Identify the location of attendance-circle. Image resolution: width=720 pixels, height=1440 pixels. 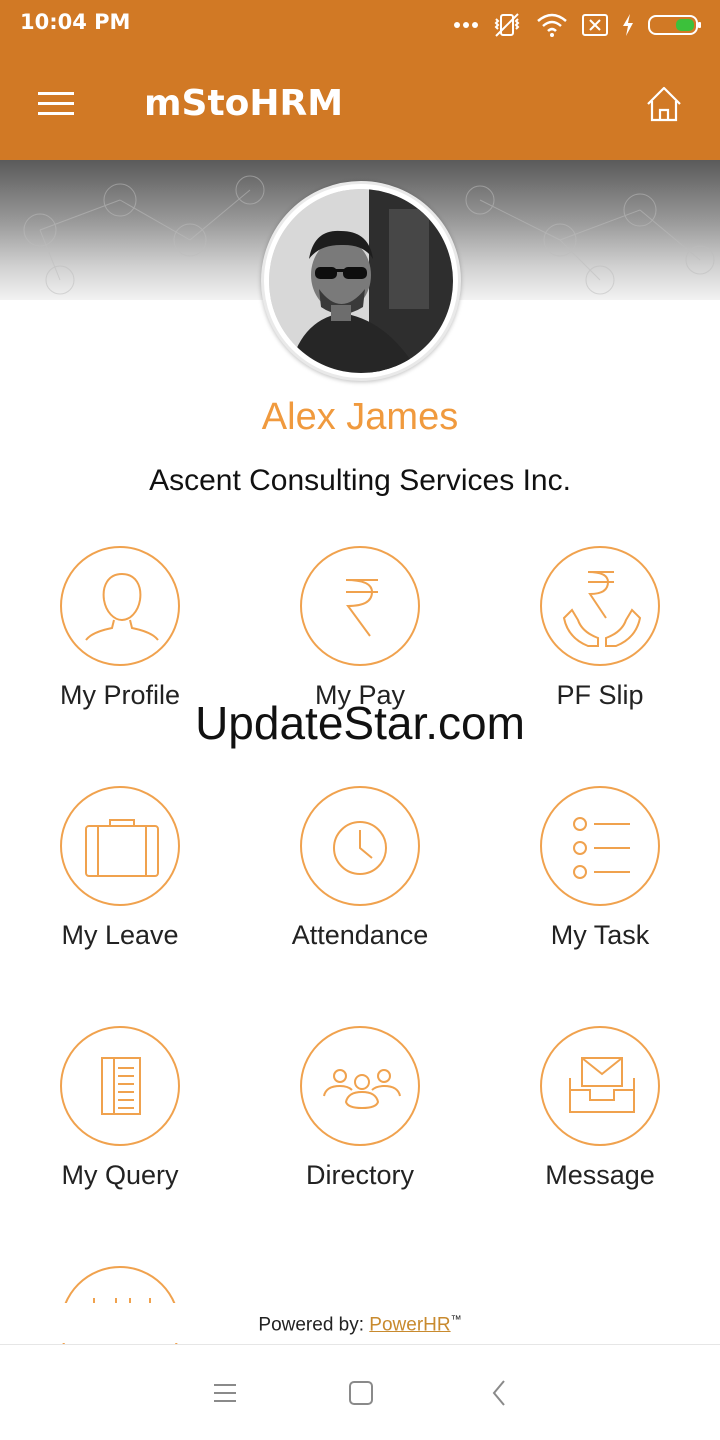
(360, 846).